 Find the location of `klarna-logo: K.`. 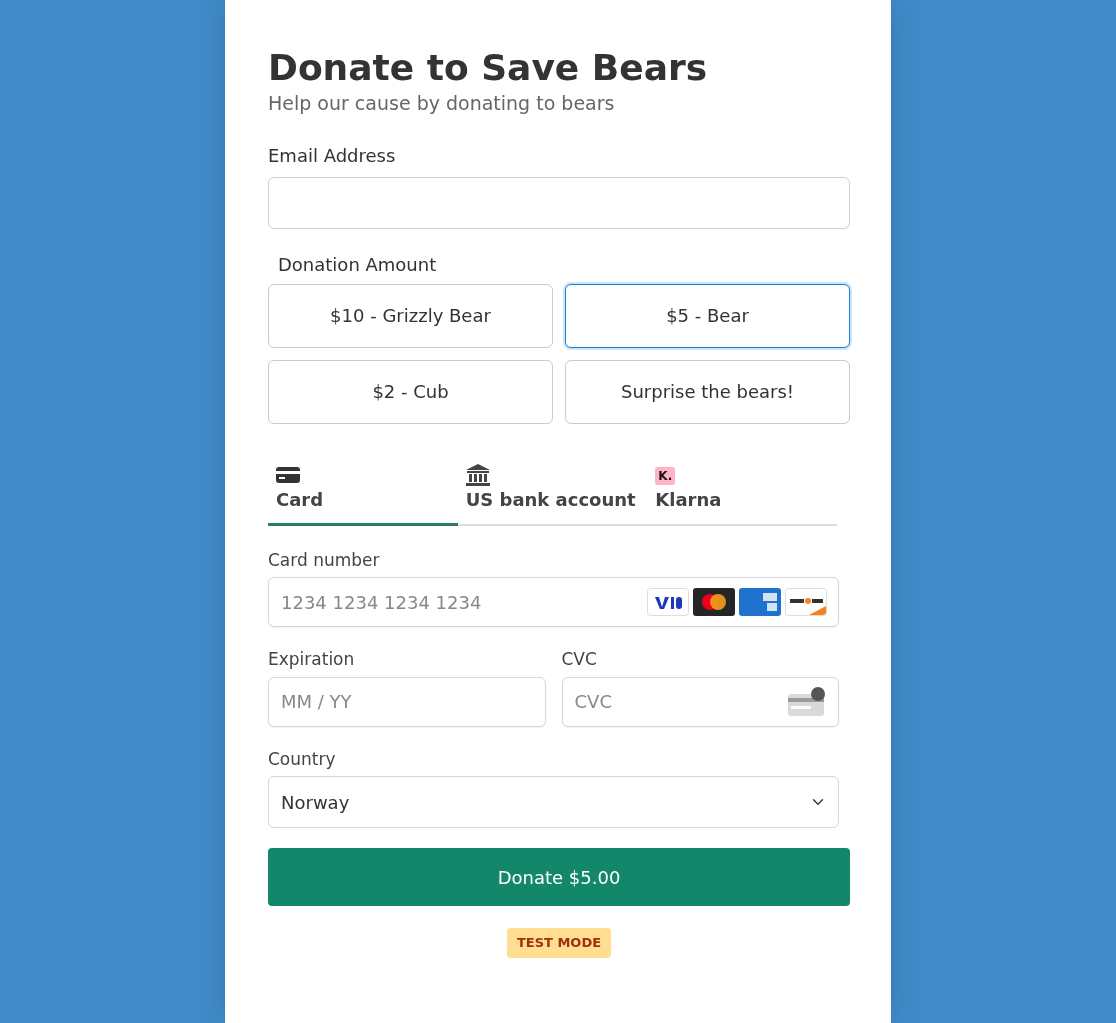

klarna-logo: K. is located at coordinates (665, 475).